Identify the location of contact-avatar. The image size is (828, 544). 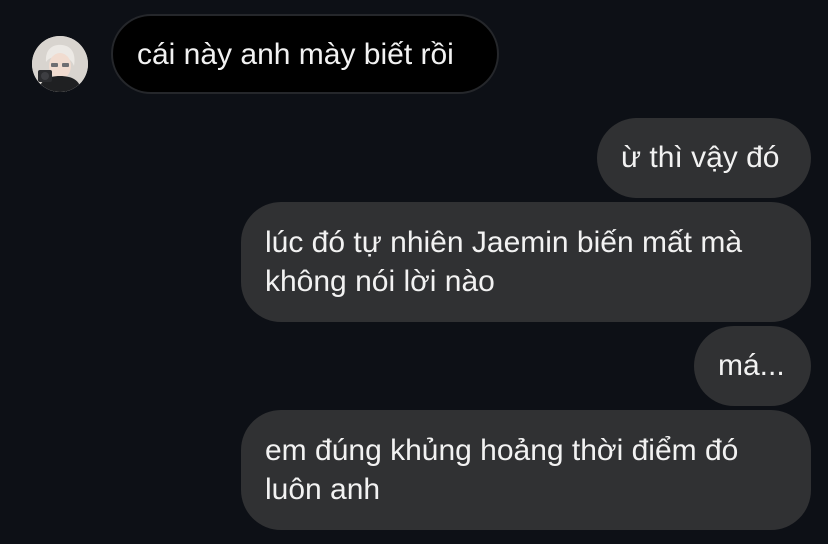
(60, 64).